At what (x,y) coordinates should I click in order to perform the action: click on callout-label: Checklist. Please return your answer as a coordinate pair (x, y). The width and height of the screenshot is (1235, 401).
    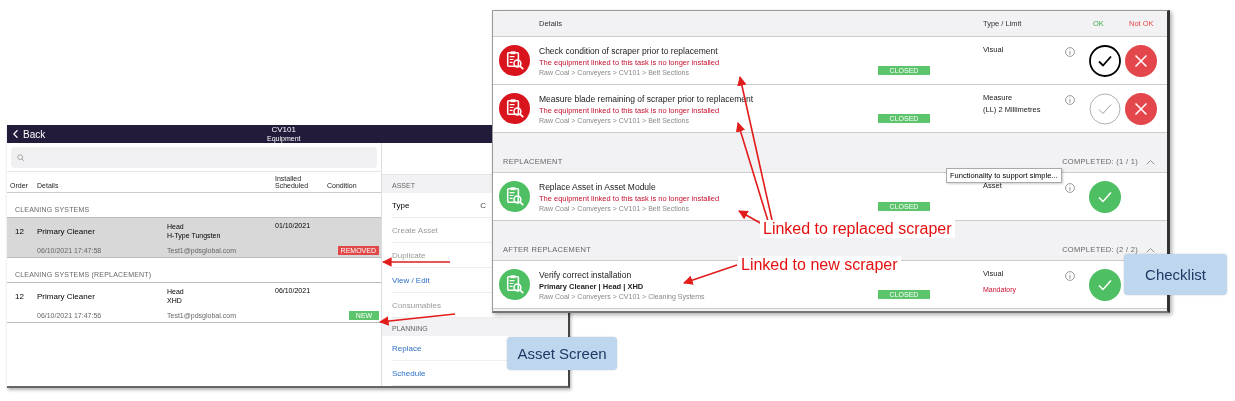
    Looking at the image, I should click on (1175, 274).